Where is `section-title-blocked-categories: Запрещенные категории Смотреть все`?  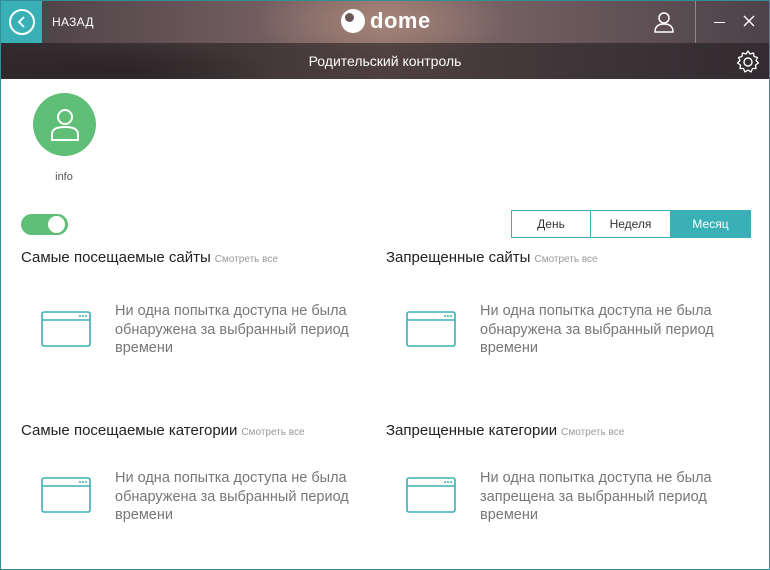 section-title-blocked-categories: Запрещенные категории Смотреть все is located at coordinates (505, 430).